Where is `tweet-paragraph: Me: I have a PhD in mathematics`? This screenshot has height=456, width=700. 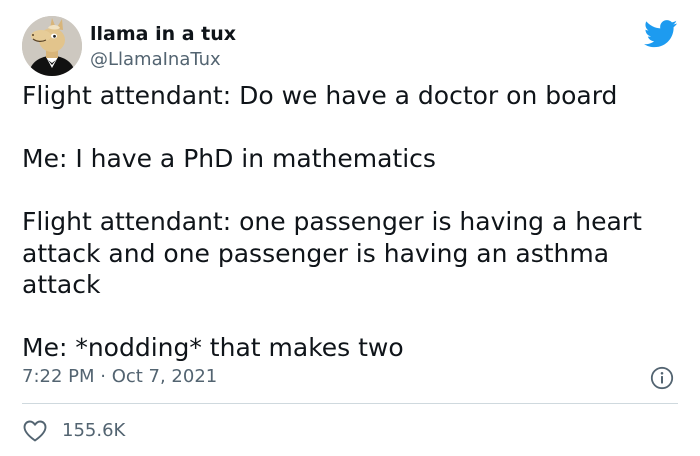 tweet-paragraph: Me: I have a PhD in mathematics is located at coordinates (229, 158).